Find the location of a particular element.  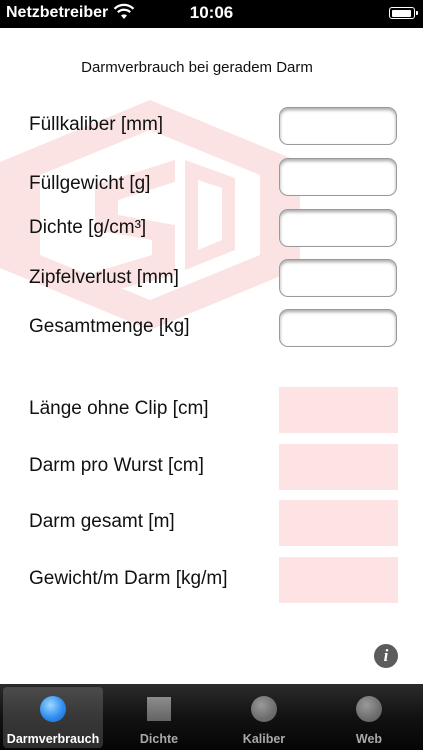

fuellgewicht-label: Füllgewicht [g] is located at coordinates (90, 183).